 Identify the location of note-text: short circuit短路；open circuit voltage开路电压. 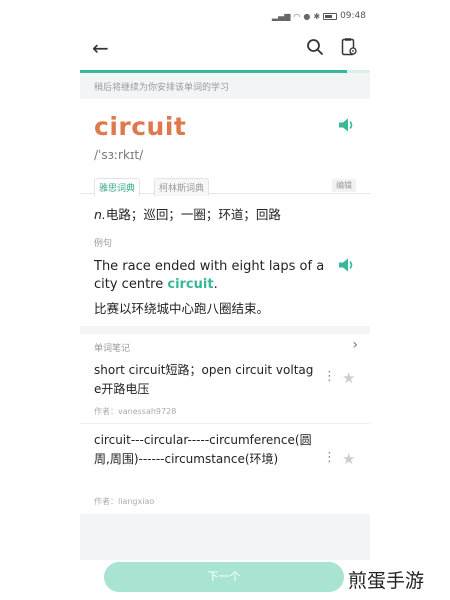
(204, 379).